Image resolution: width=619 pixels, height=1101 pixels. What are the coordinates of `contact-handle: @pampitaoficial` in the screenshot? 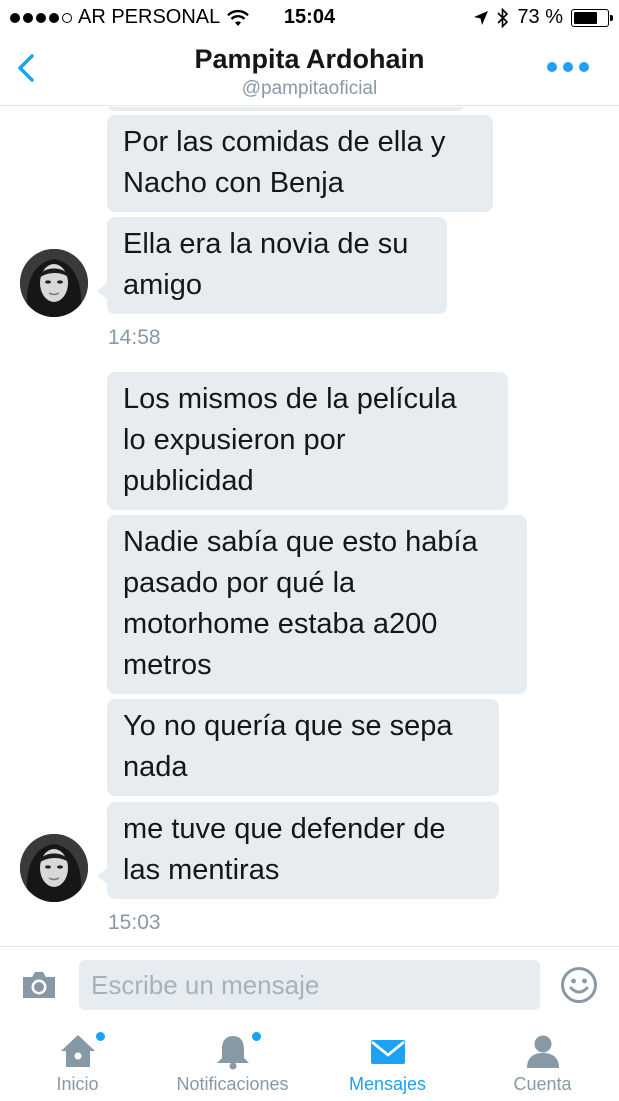 It's located at (309, 88).